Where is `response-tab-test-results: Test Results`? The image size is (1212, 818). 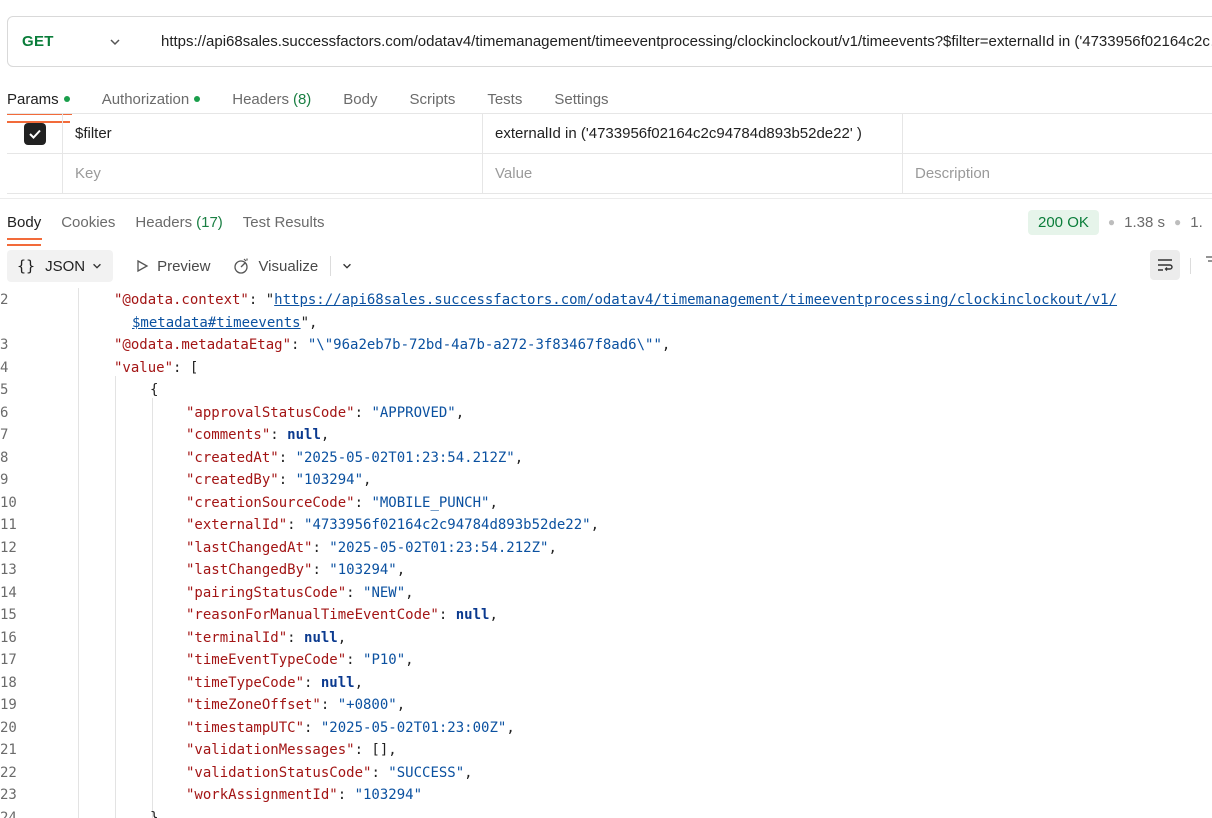
response-tab-test-results: Test Results is located at coordinates (284, 222).